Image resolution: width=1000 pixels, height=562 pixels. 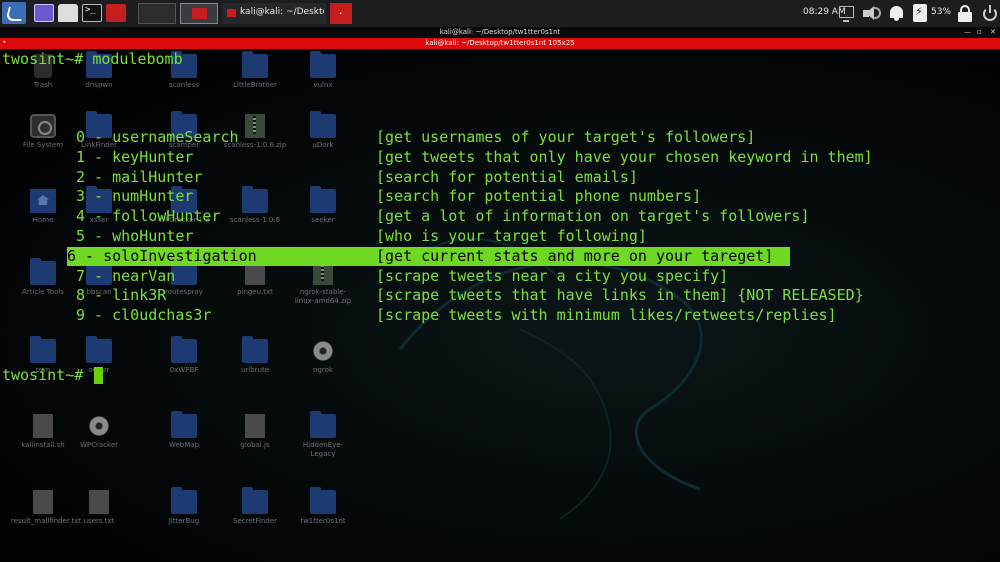 What do you see at coordinates (68, 13) in the screenshot?
I see `file-manager-icon` at bounding box center [68, 13].